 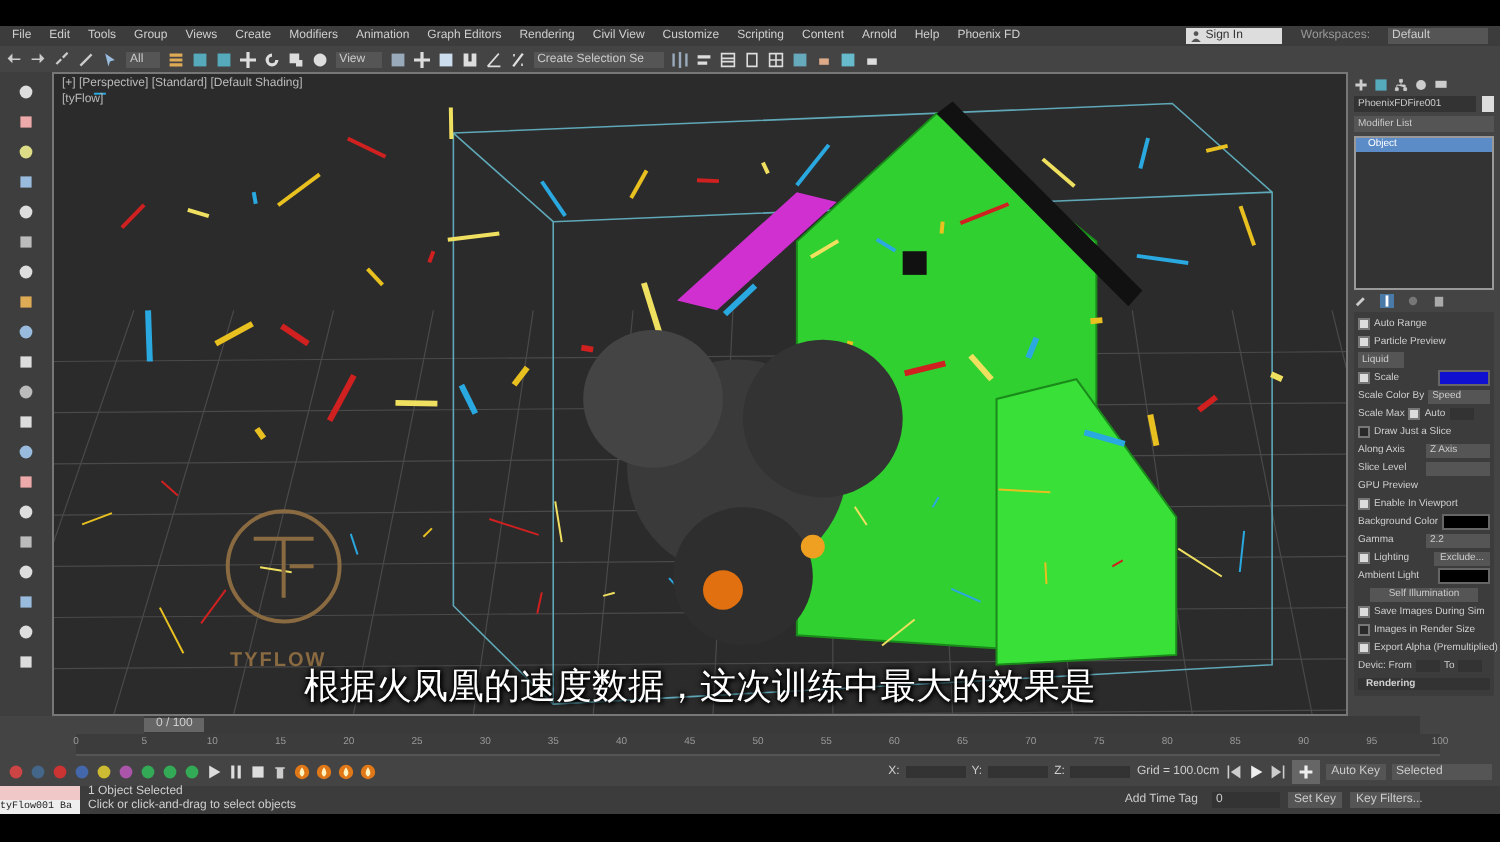 What do you see at coordinates (517, 59) in the screenshot?
I see `percent-icon` at bounding box center [517, 59].